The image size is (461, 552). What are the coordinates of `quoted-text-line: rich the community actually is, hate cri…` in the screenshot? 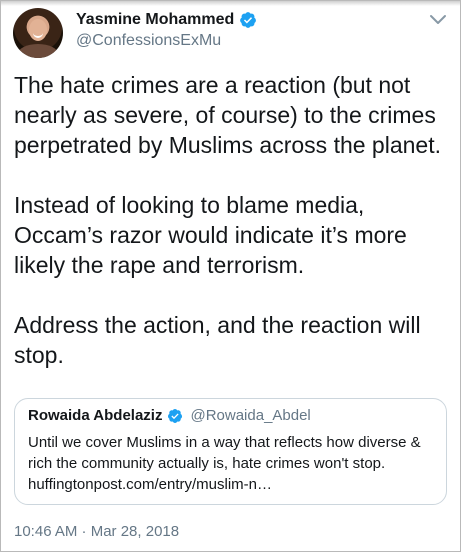 It's located at (207, 463).